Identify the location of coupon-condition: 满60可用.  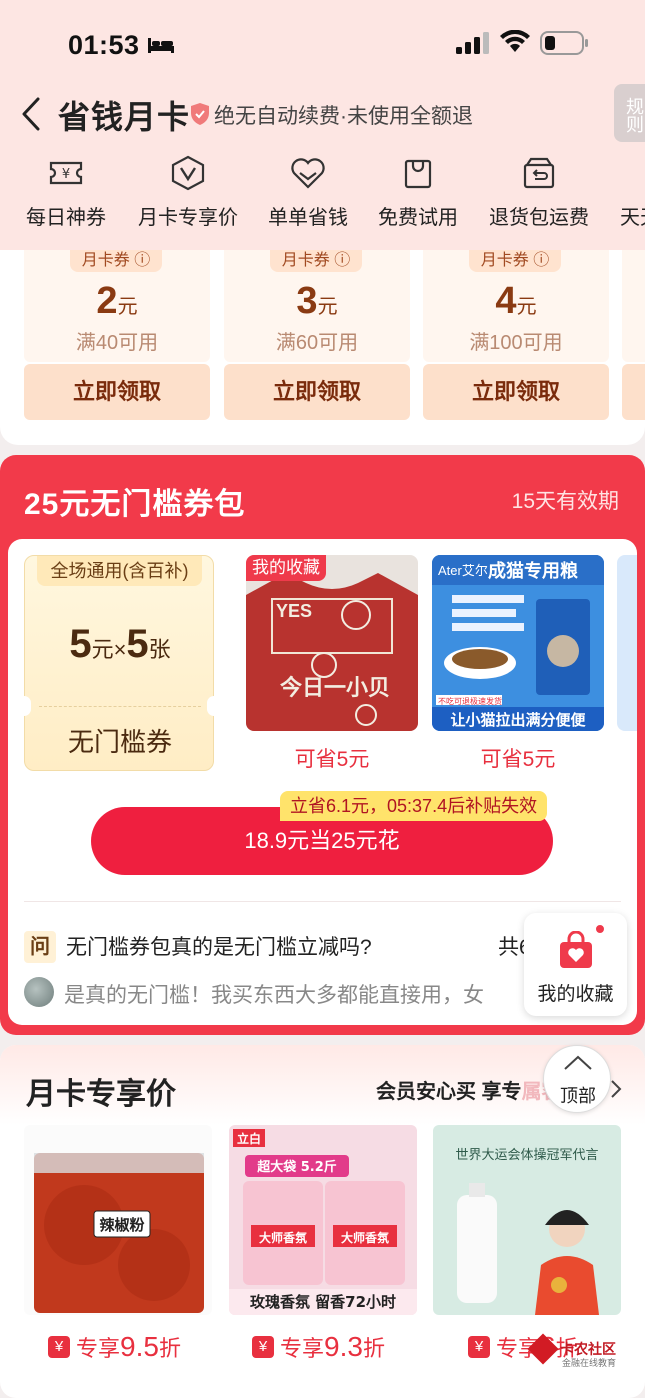
(317, 343).